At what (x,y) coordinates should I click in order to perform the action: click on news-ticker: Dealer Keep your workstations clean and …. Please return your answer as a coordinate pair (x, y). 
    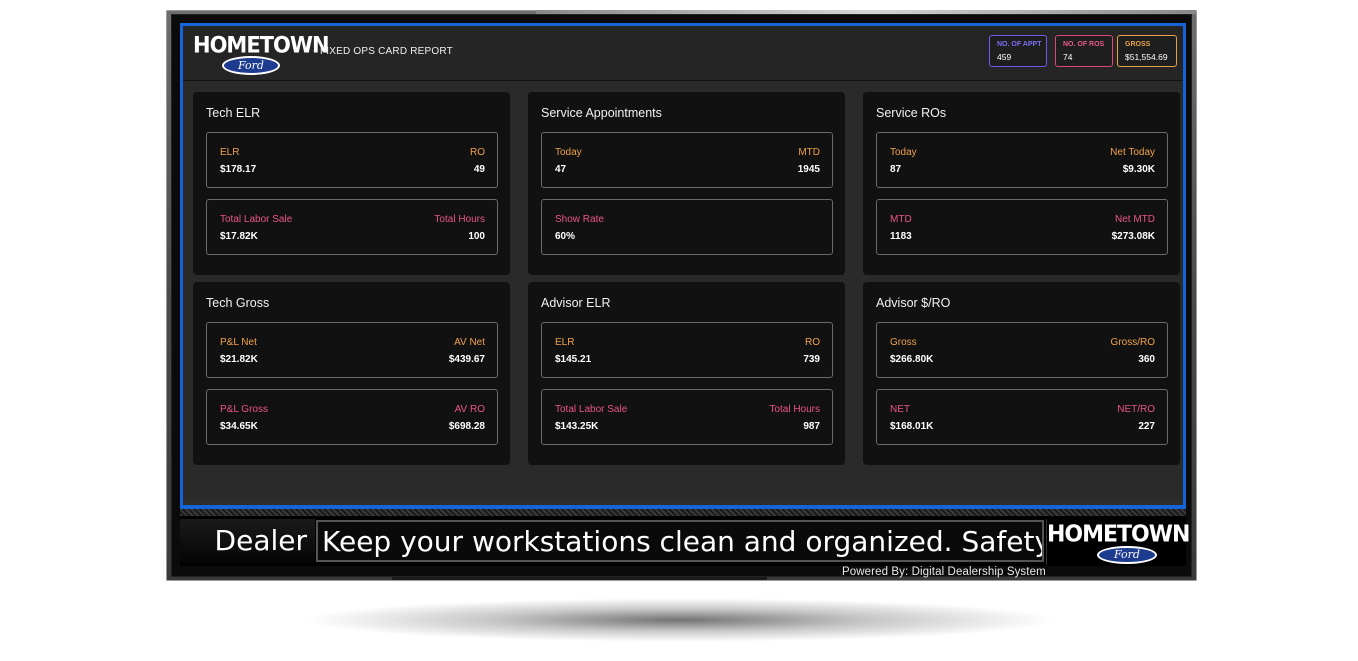
    Looking at the image, I should click on (685, 541).